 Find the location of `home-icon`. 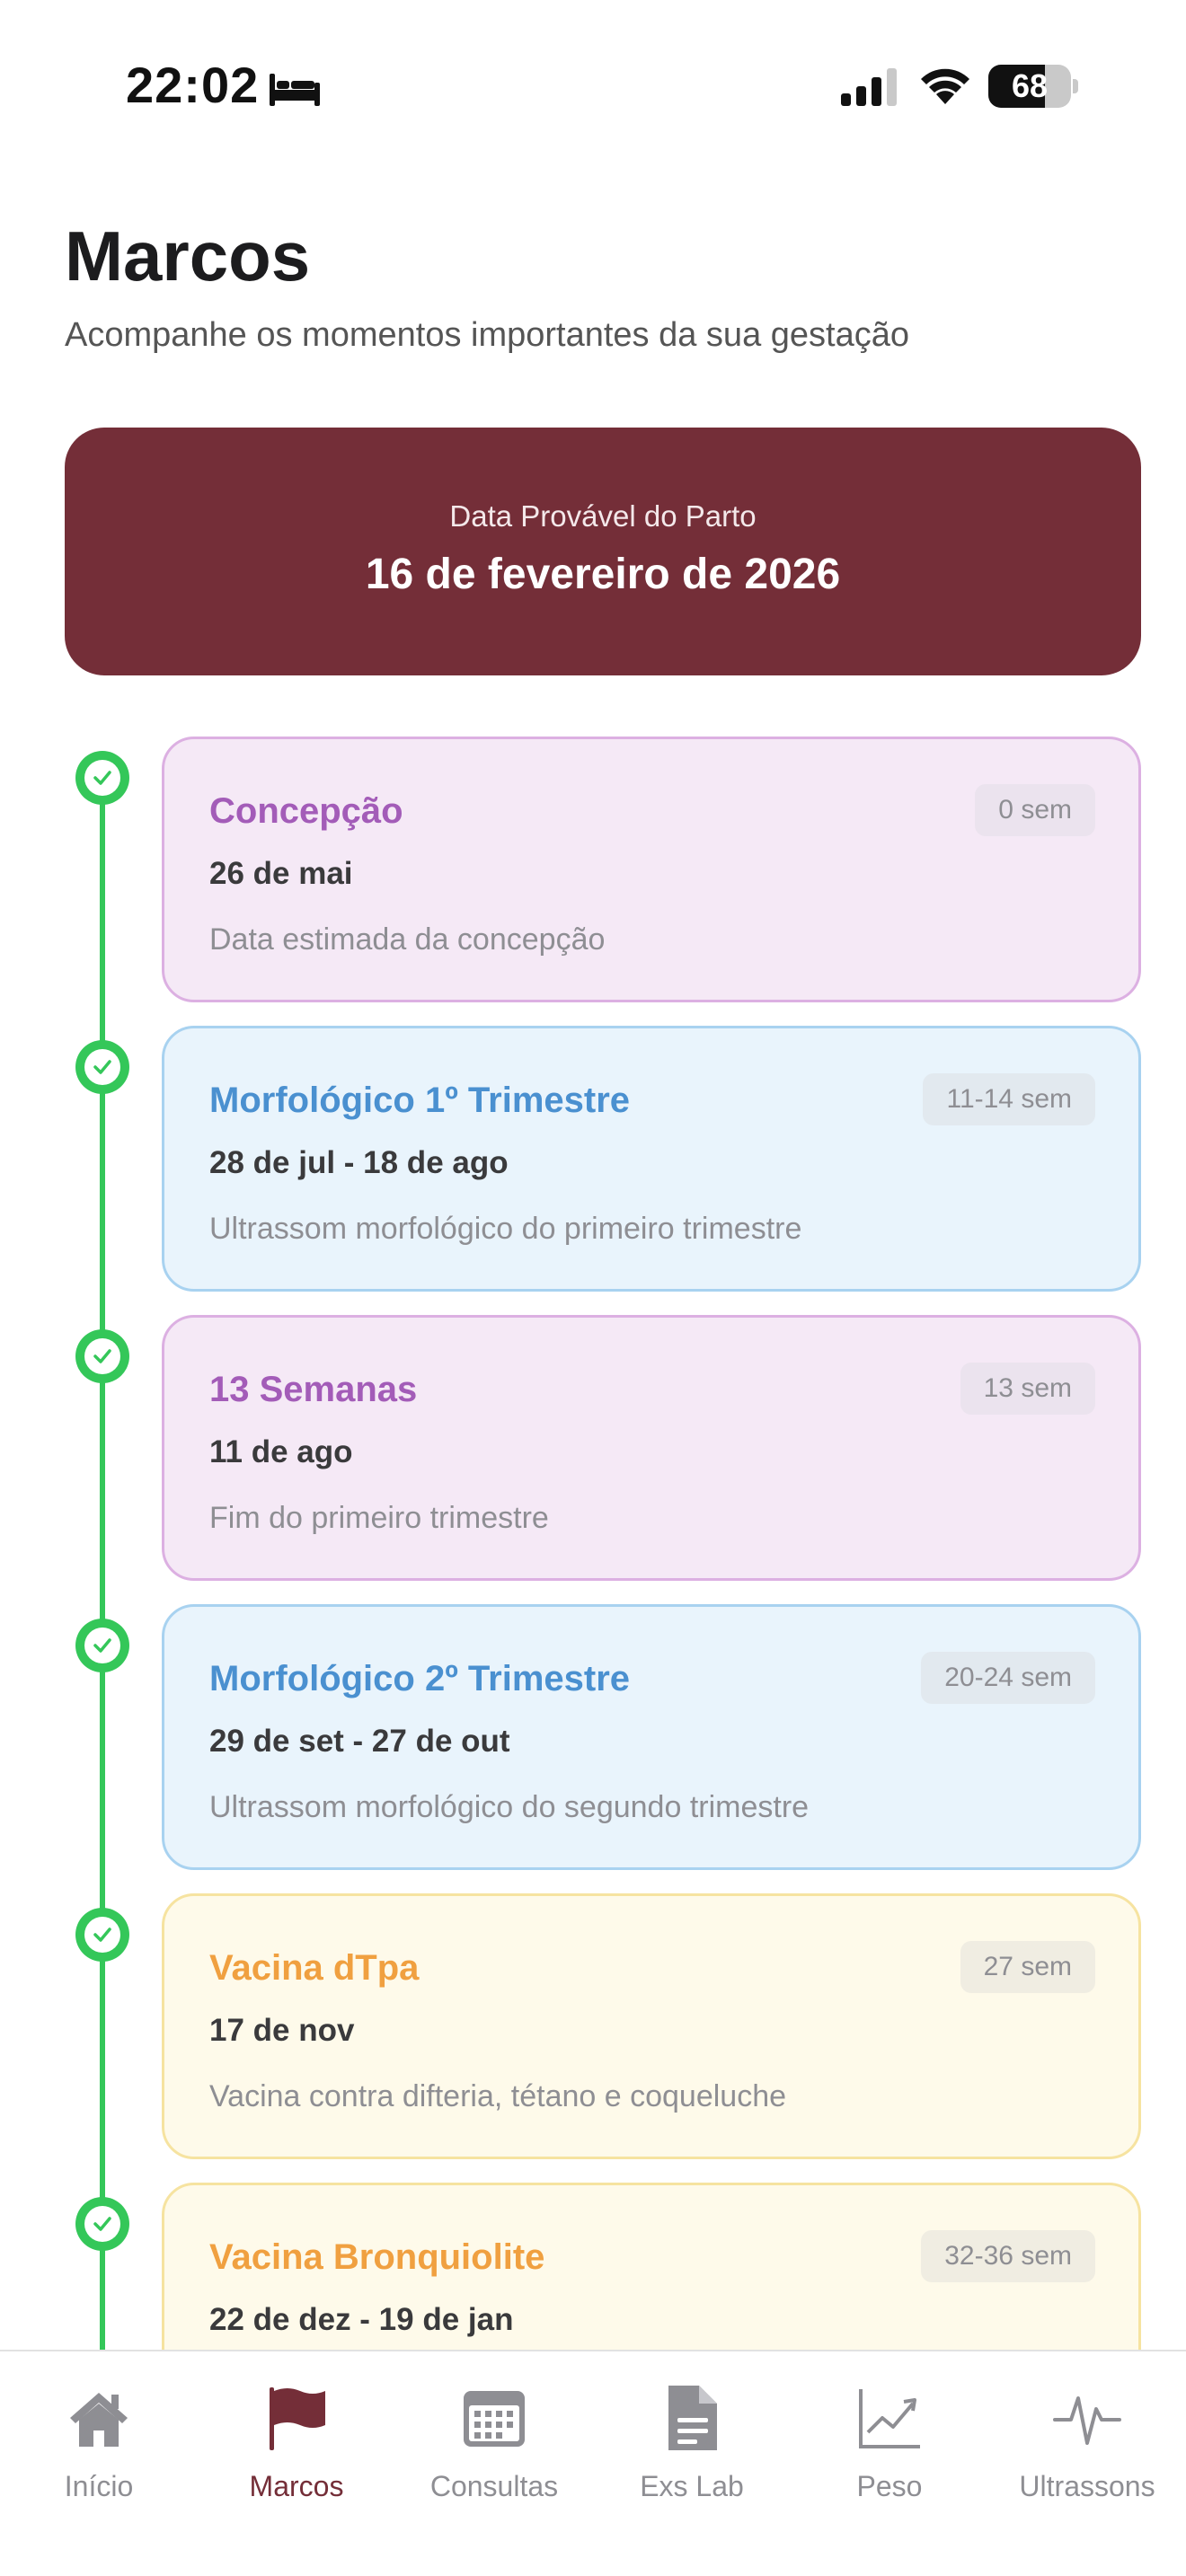

home-icon is located at coordinates (99, 2420).